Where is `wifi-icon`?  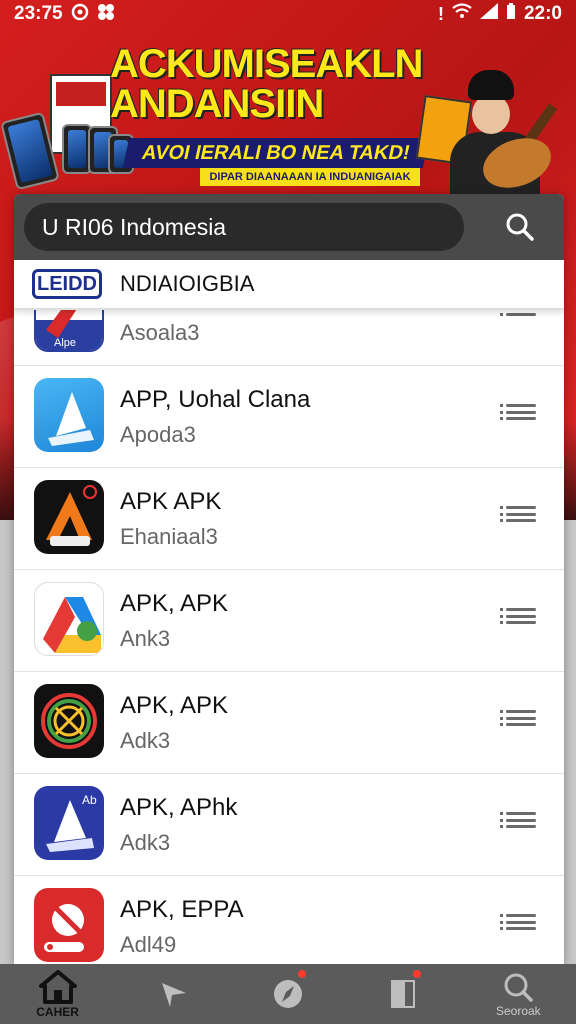 wifi-icon is located at coordinates (462, 14).